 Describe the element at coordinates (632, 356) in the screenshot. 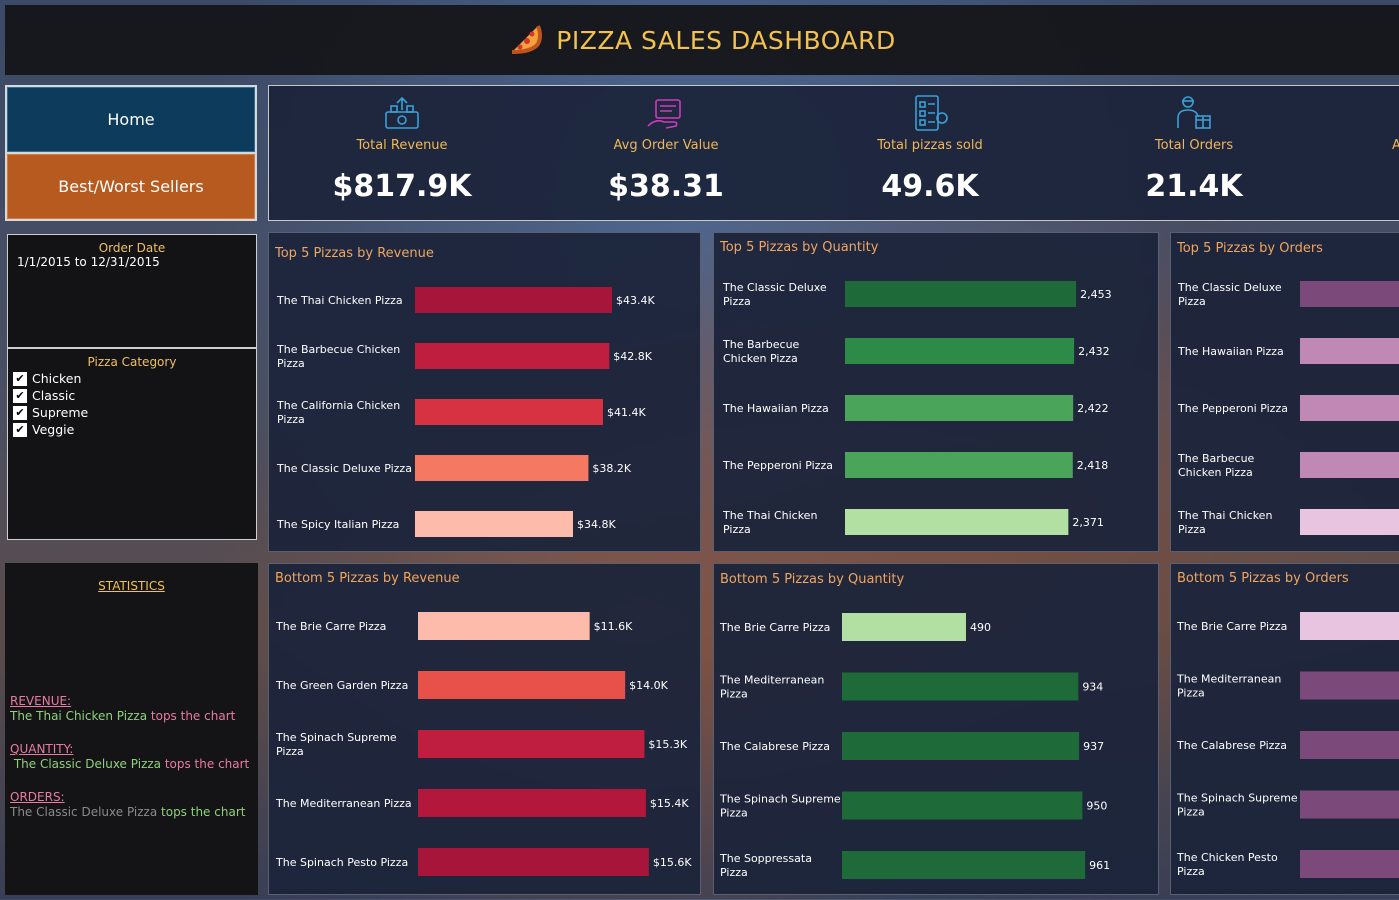

I see `data-label: $42.8K` at that location.